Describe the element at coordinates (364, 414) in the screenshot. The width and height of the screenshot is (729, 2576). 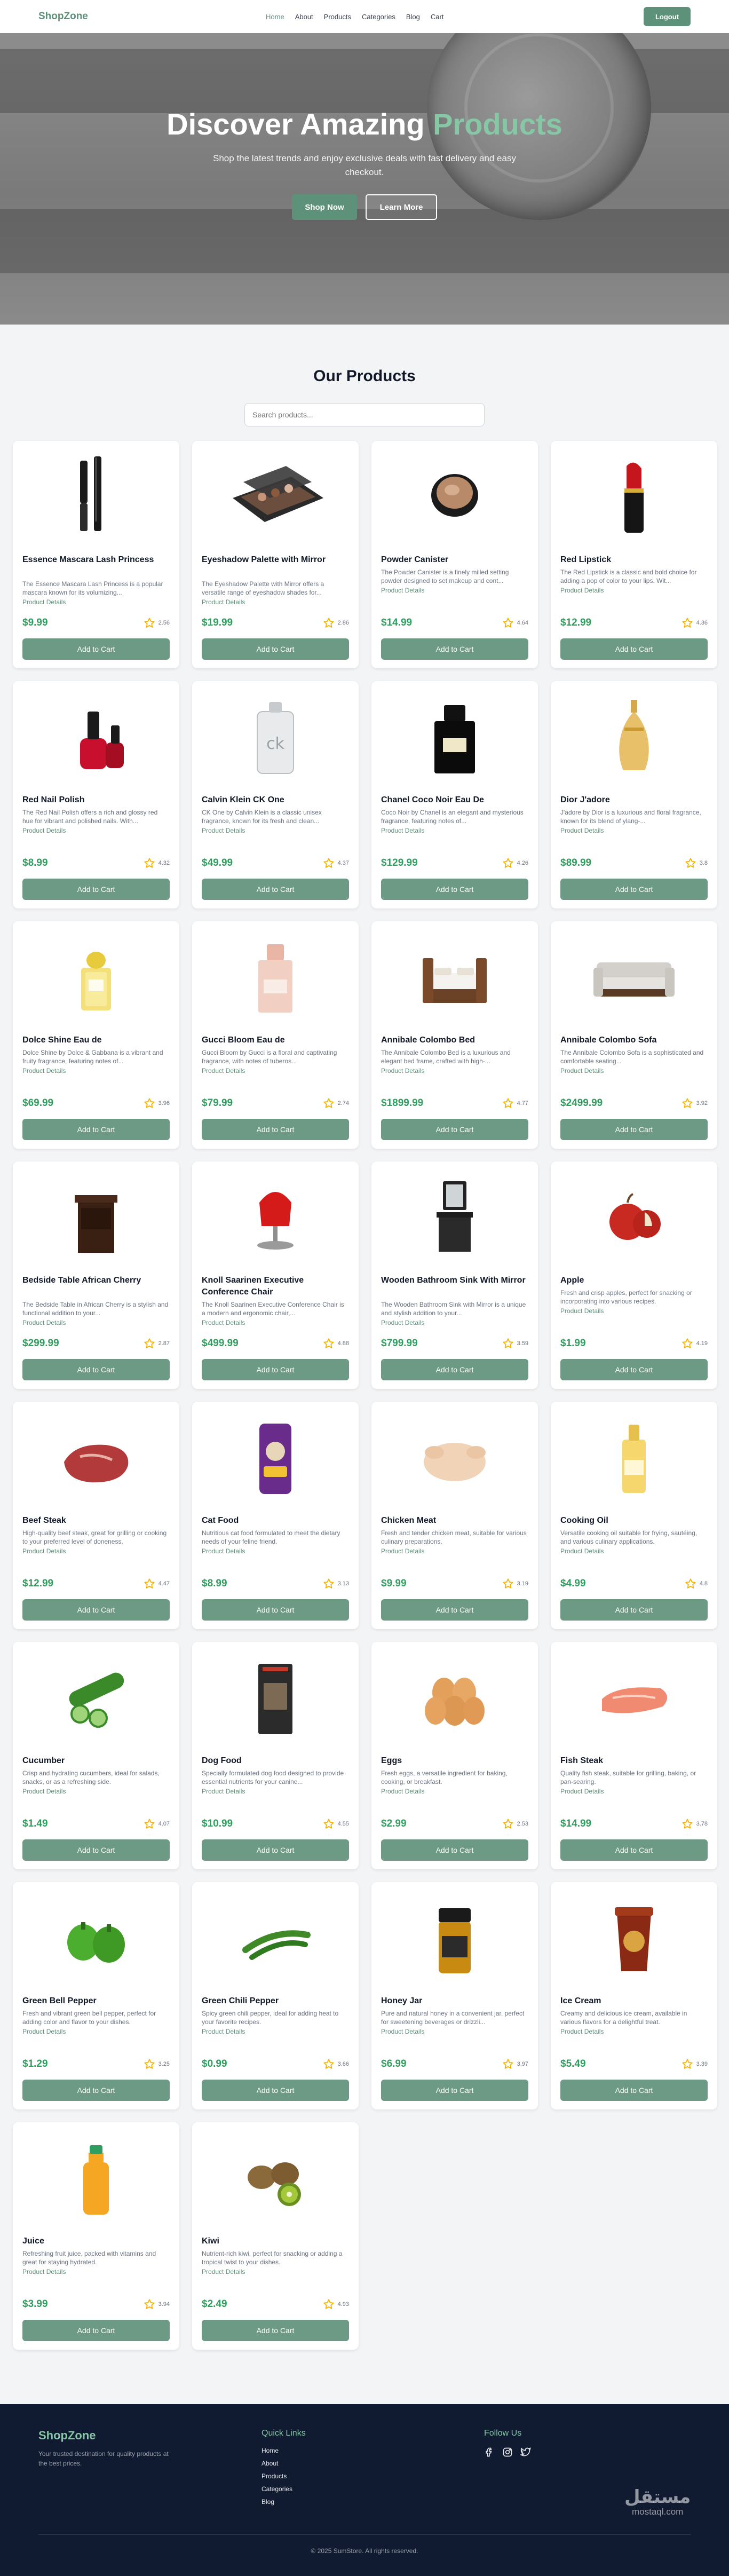
I see `search-input` at that location.